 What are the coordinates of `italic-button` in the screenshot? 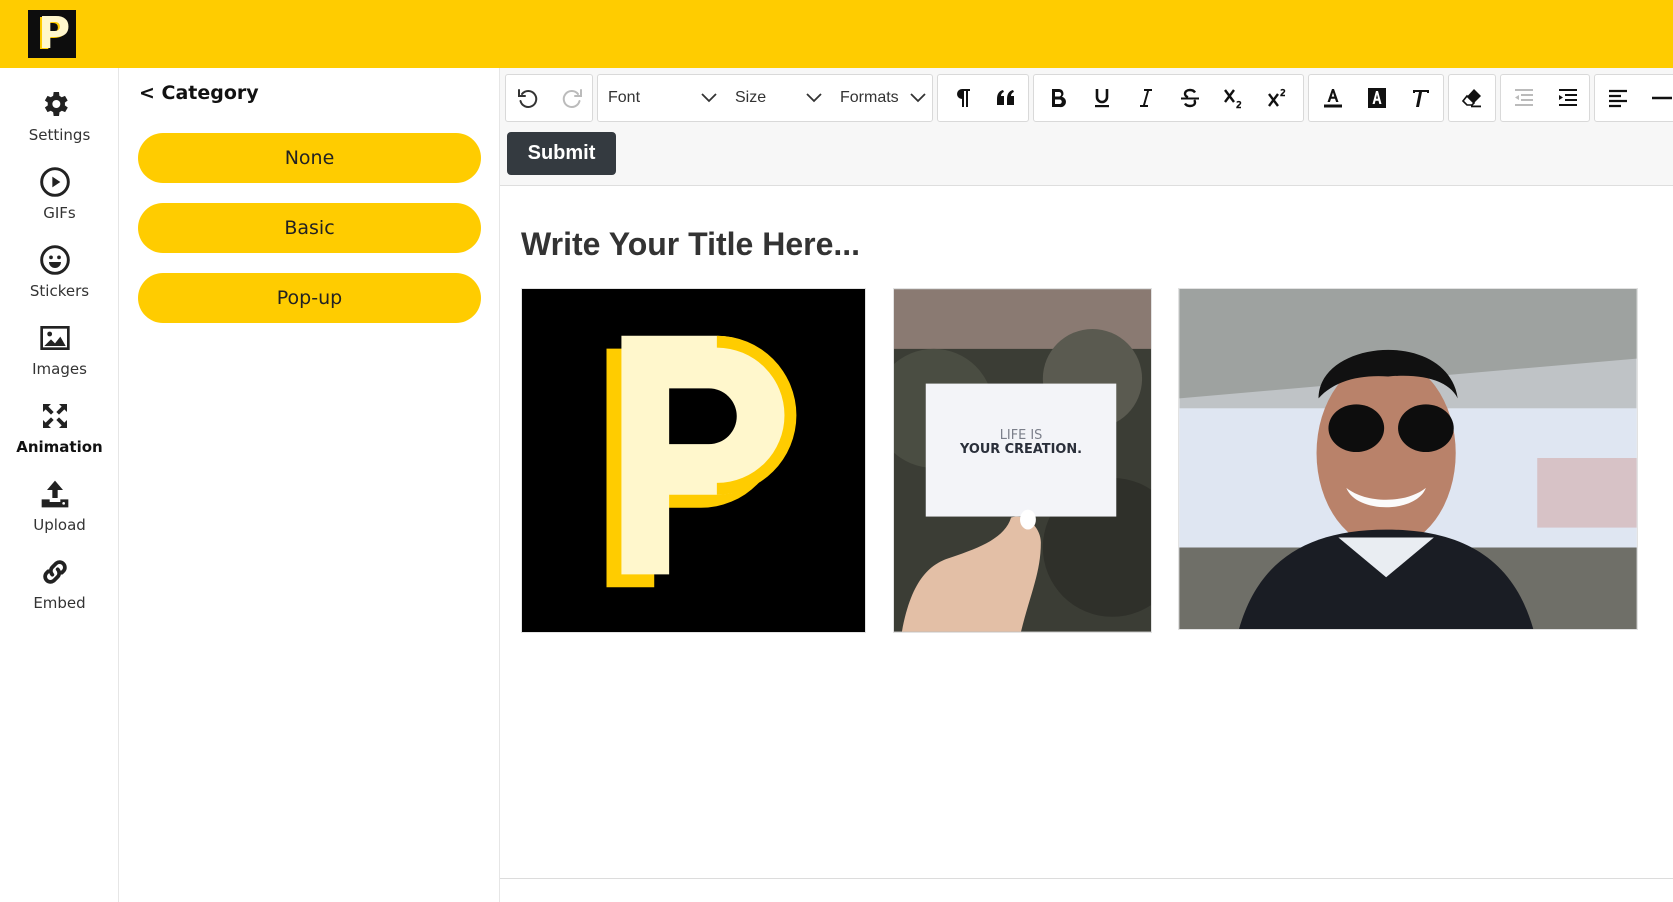 It's located at (1146, 98).